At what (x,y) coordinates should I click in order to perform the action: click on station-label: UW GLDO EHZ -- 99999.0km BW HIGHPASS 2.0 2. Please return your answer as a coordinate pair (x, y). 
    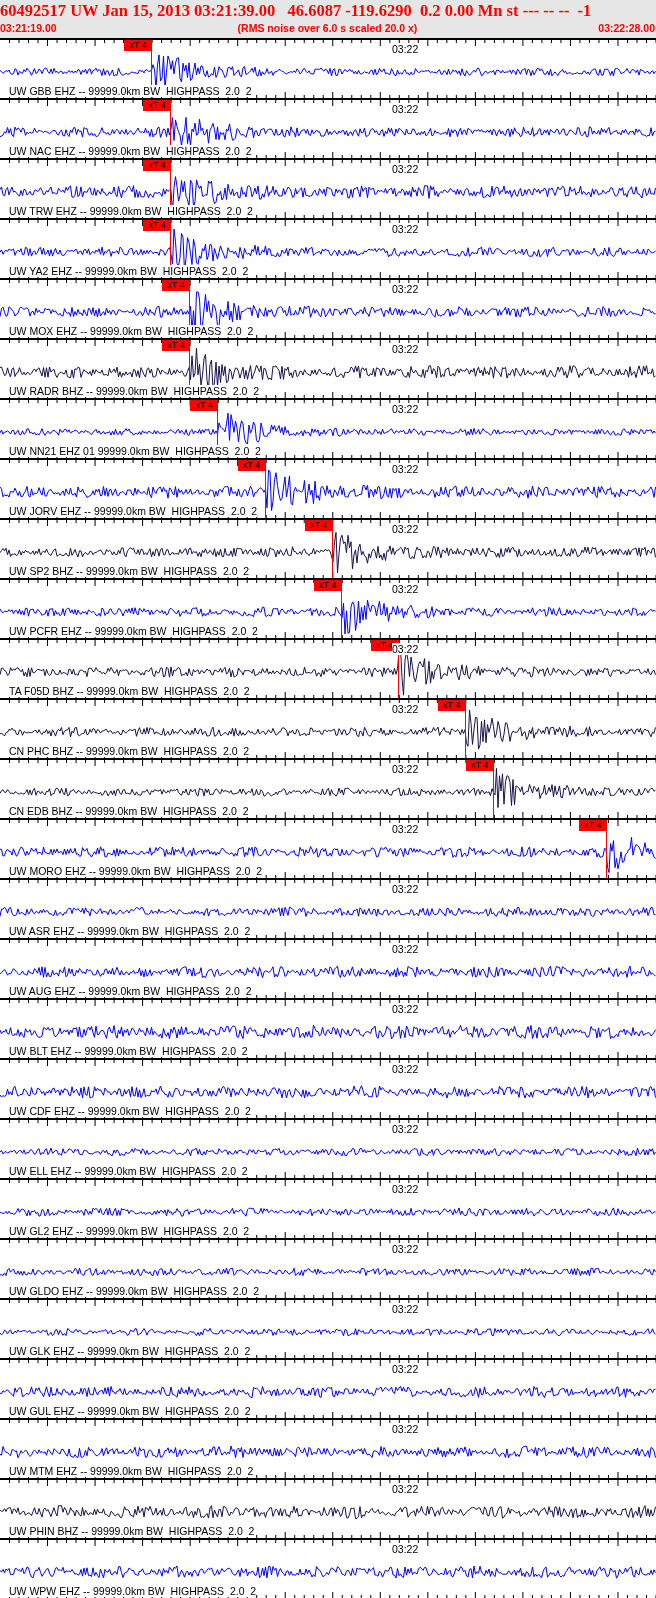
    Looking at the image, I should click on (134, 1291).